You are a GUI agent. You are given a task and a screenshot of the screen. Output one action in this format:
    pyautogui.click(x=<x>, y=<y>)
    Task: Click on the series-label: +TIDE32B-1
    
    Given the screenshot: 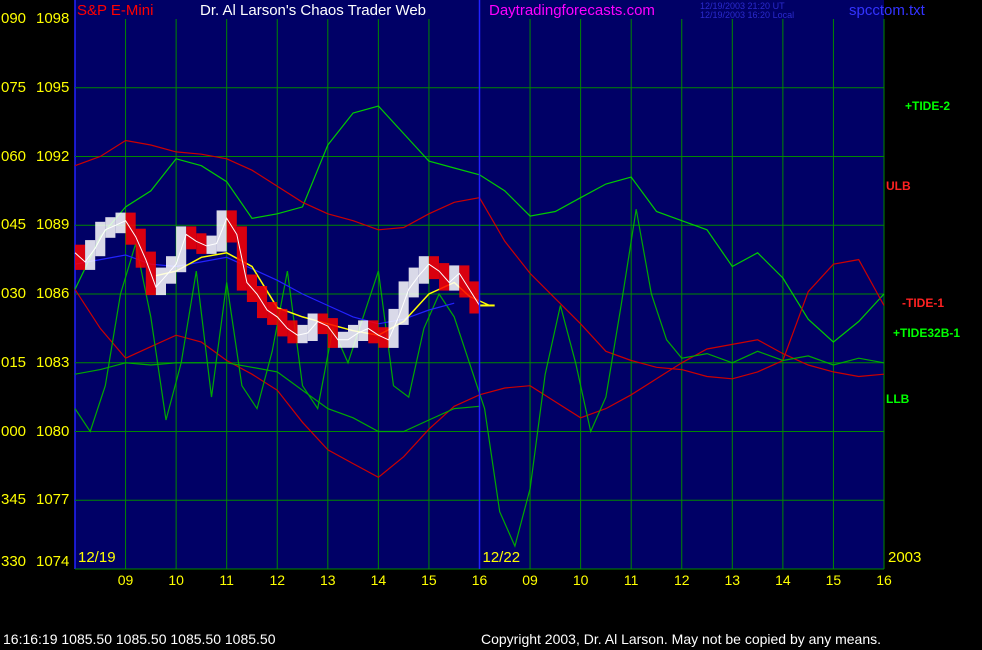 What is the action you would take?
    pyautogui.click(x=927, y=332)
    